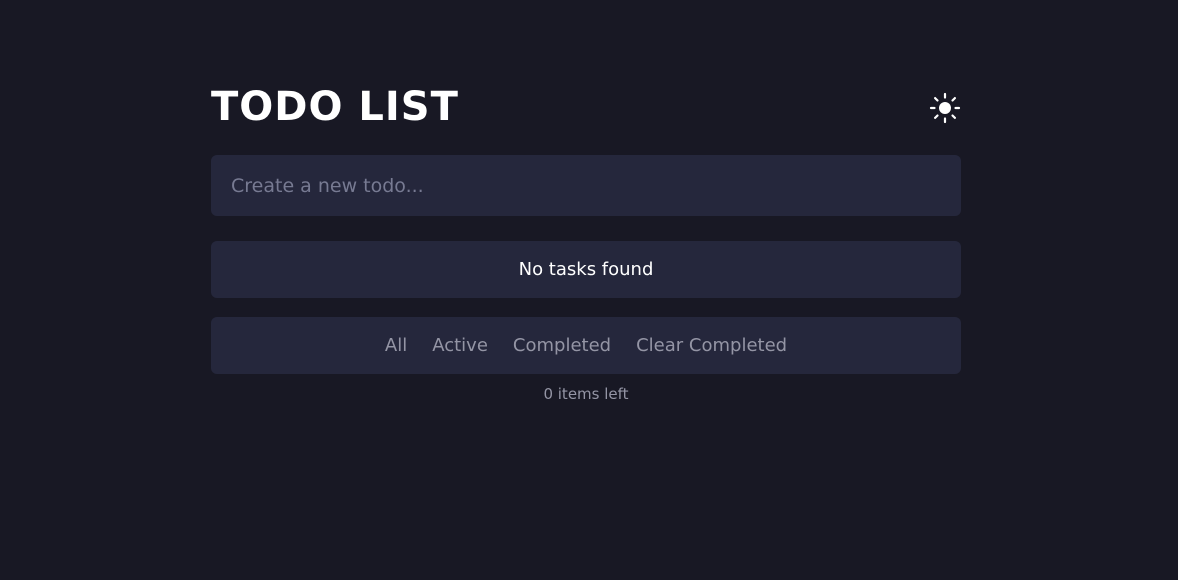 This screenshot has height=580, width=1178. What do you see at coordinates (396, 345) in the screenshot?
I see `filter-all-button: All` at bounding box center [396, 345].